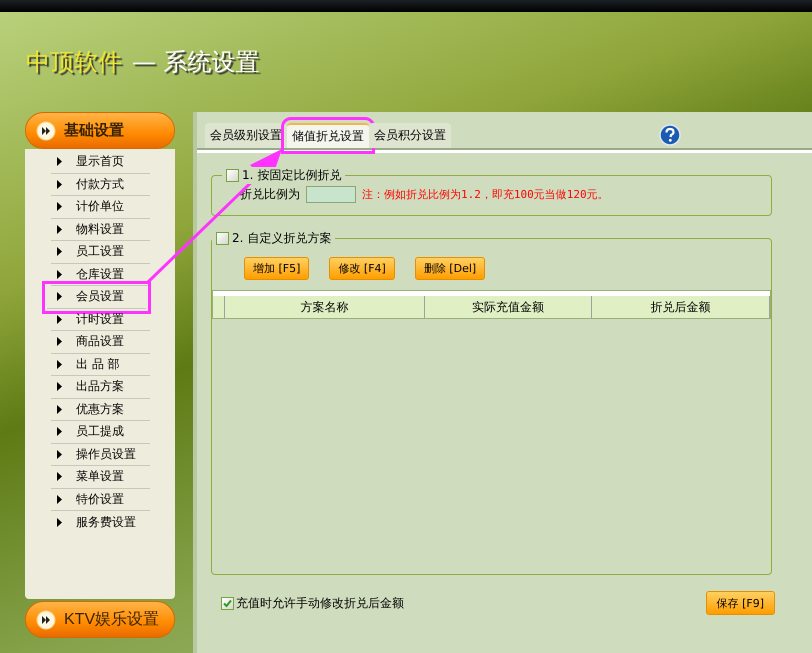  I want to click on sidebar-item: 特价设置, so click(100, 499).